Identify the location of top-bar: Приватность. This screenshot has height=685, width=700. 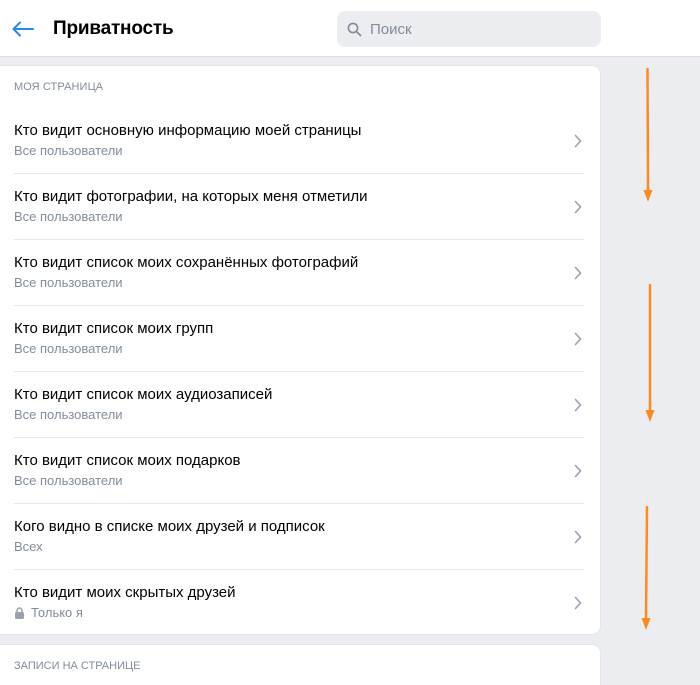
(350, 28).